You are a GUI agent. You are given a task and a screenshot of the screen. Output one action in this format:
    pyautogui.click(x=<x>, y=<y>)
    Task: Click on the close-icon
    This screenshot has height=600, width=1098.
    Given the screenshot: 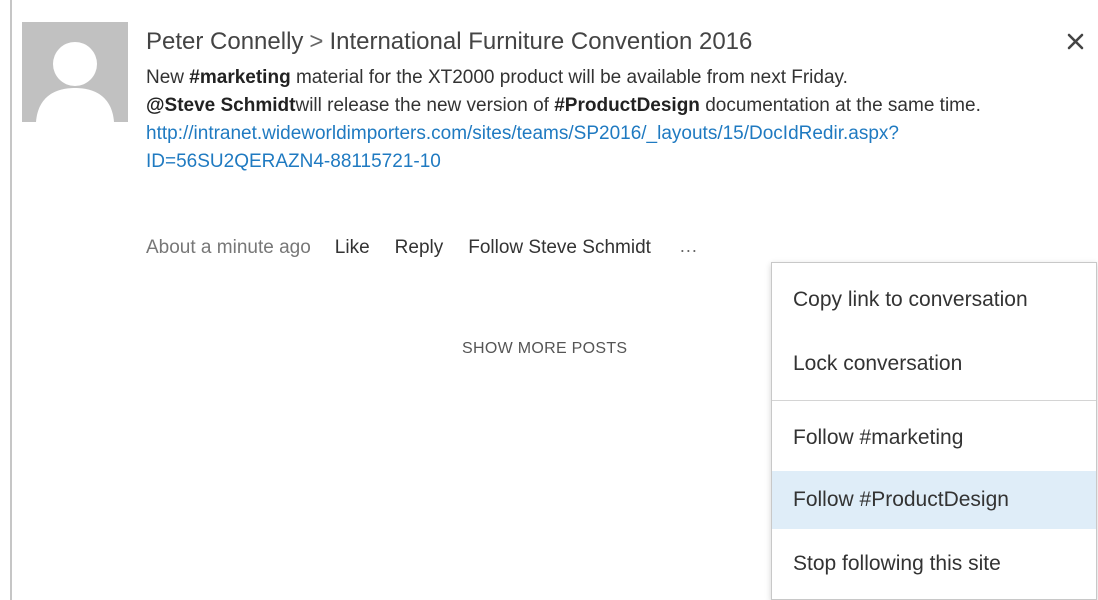 What is the action you would take?
    pyautogui.click(x=1076, y=41)
    